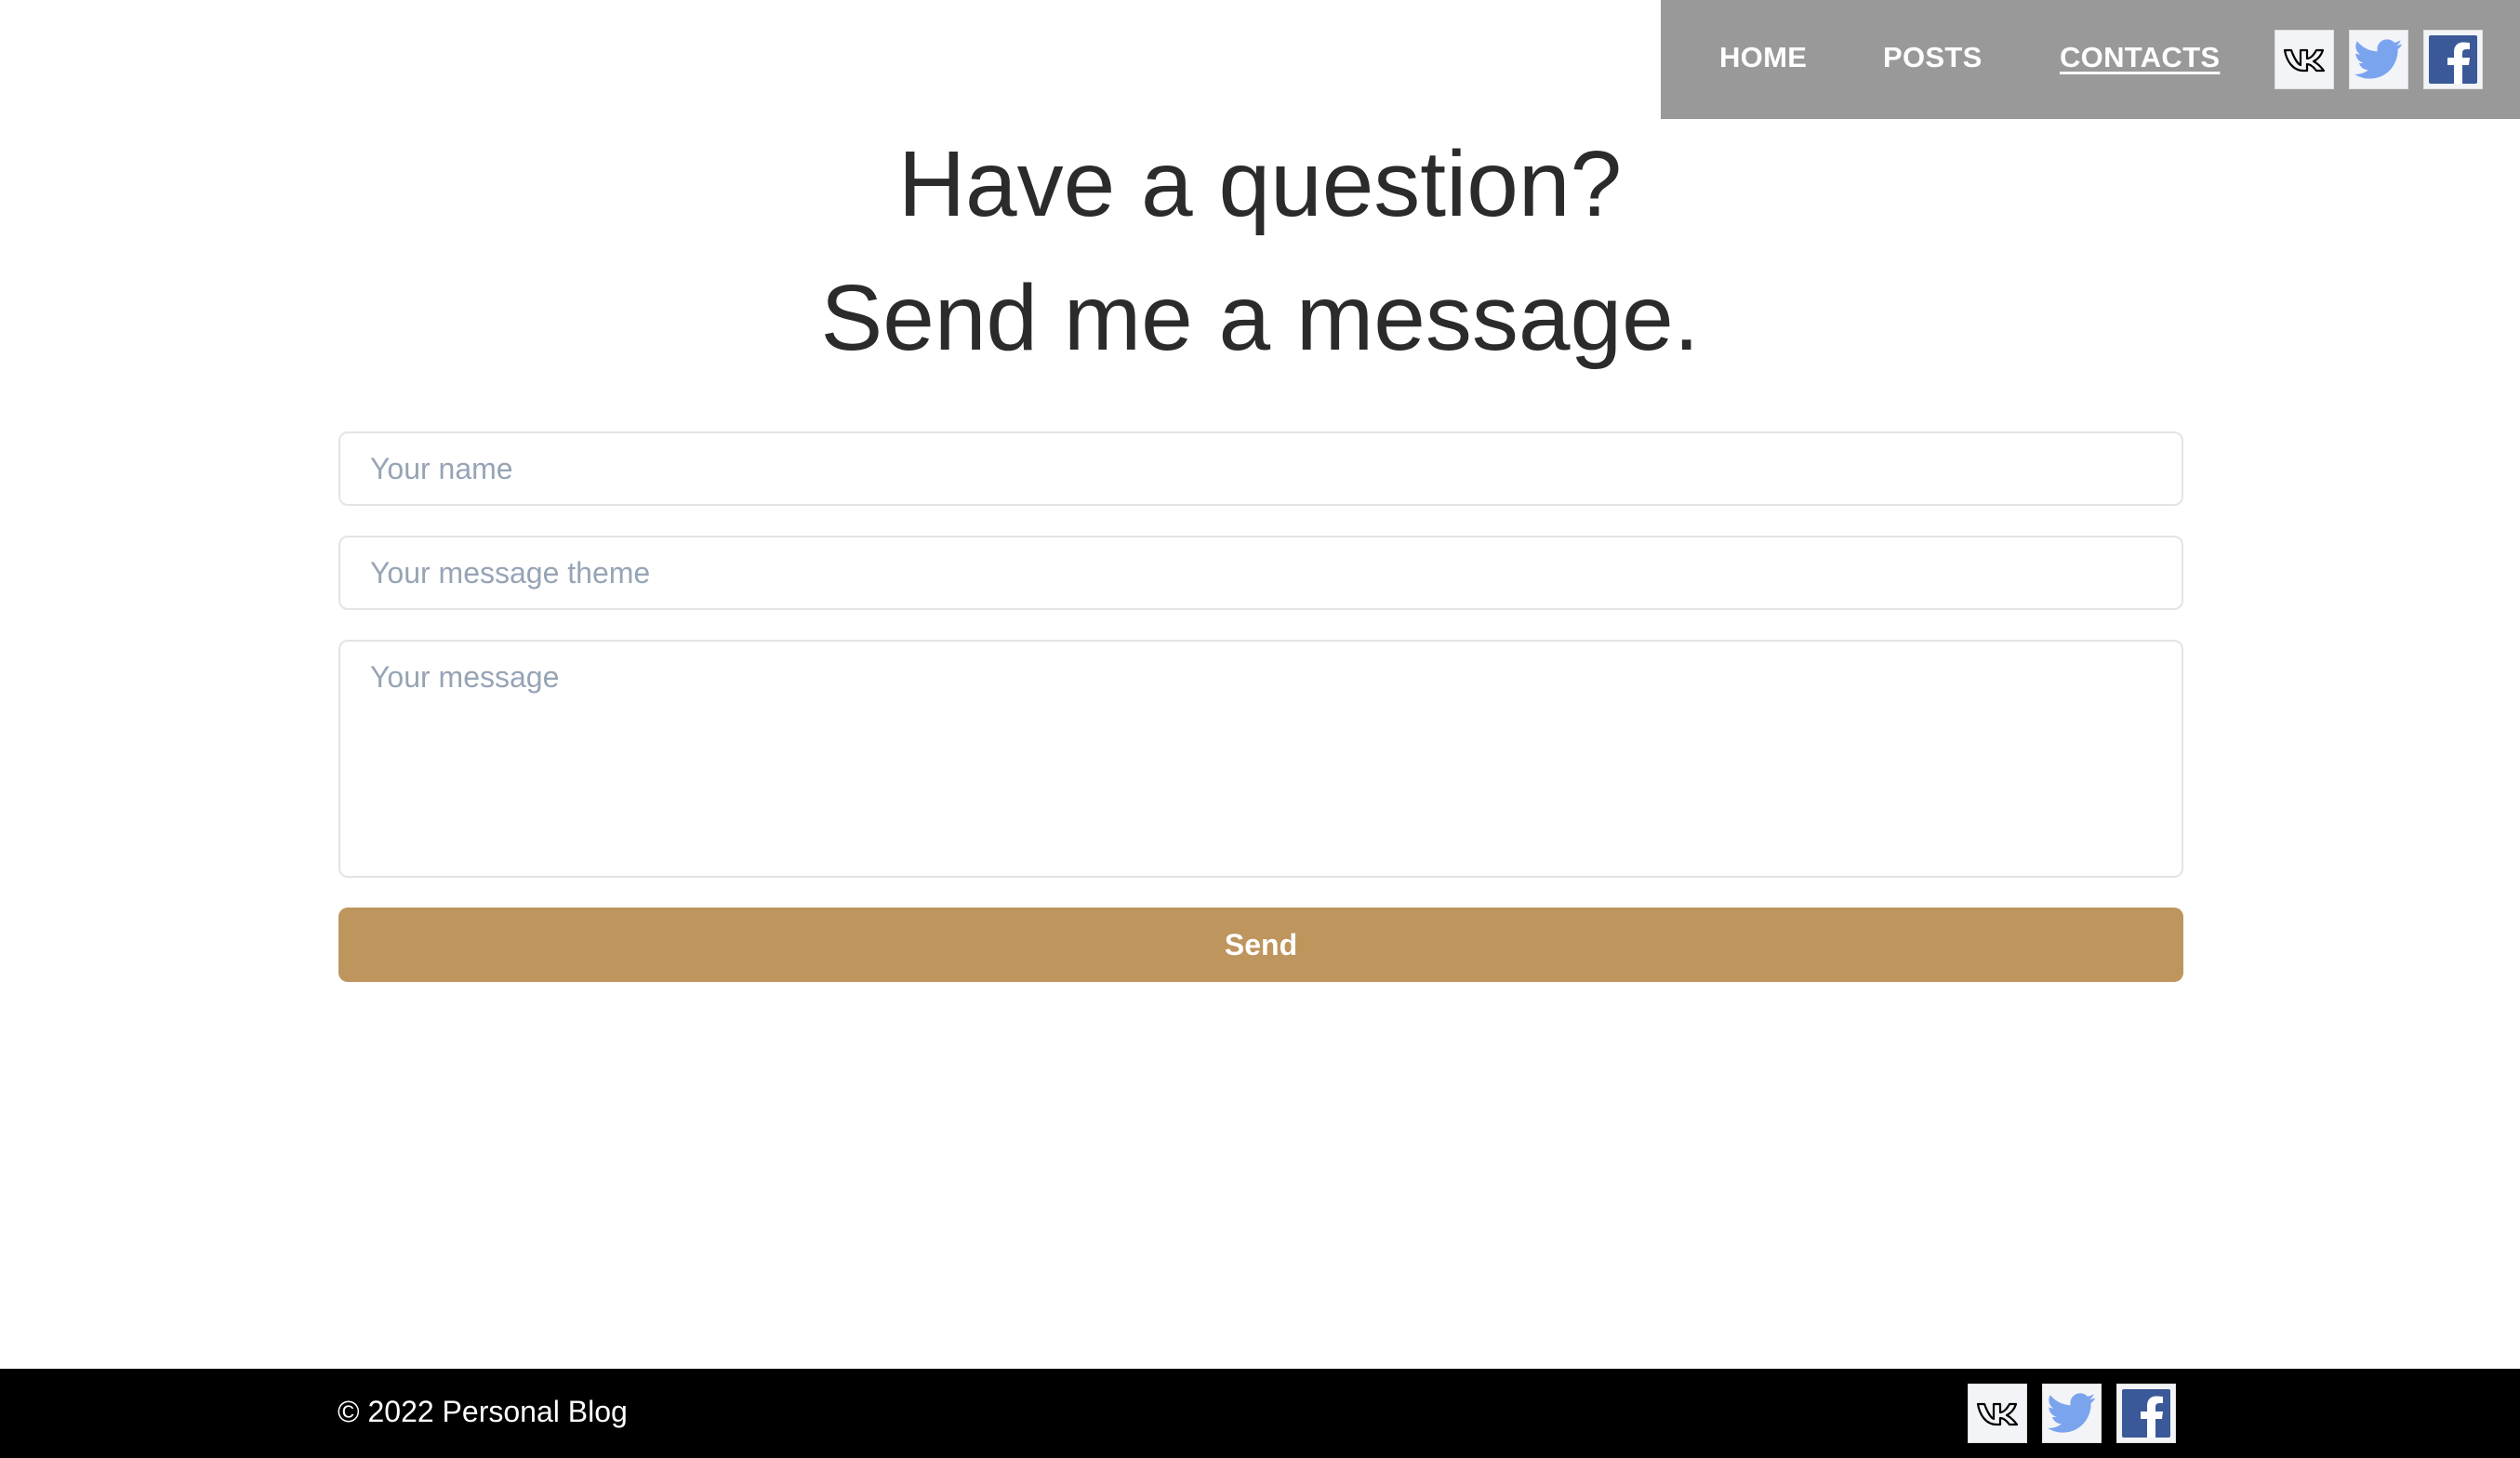 The height and width of the screenshot is (1458, 2520). I want to click on page-subtitle: Send me a message., so click(1260, 318).